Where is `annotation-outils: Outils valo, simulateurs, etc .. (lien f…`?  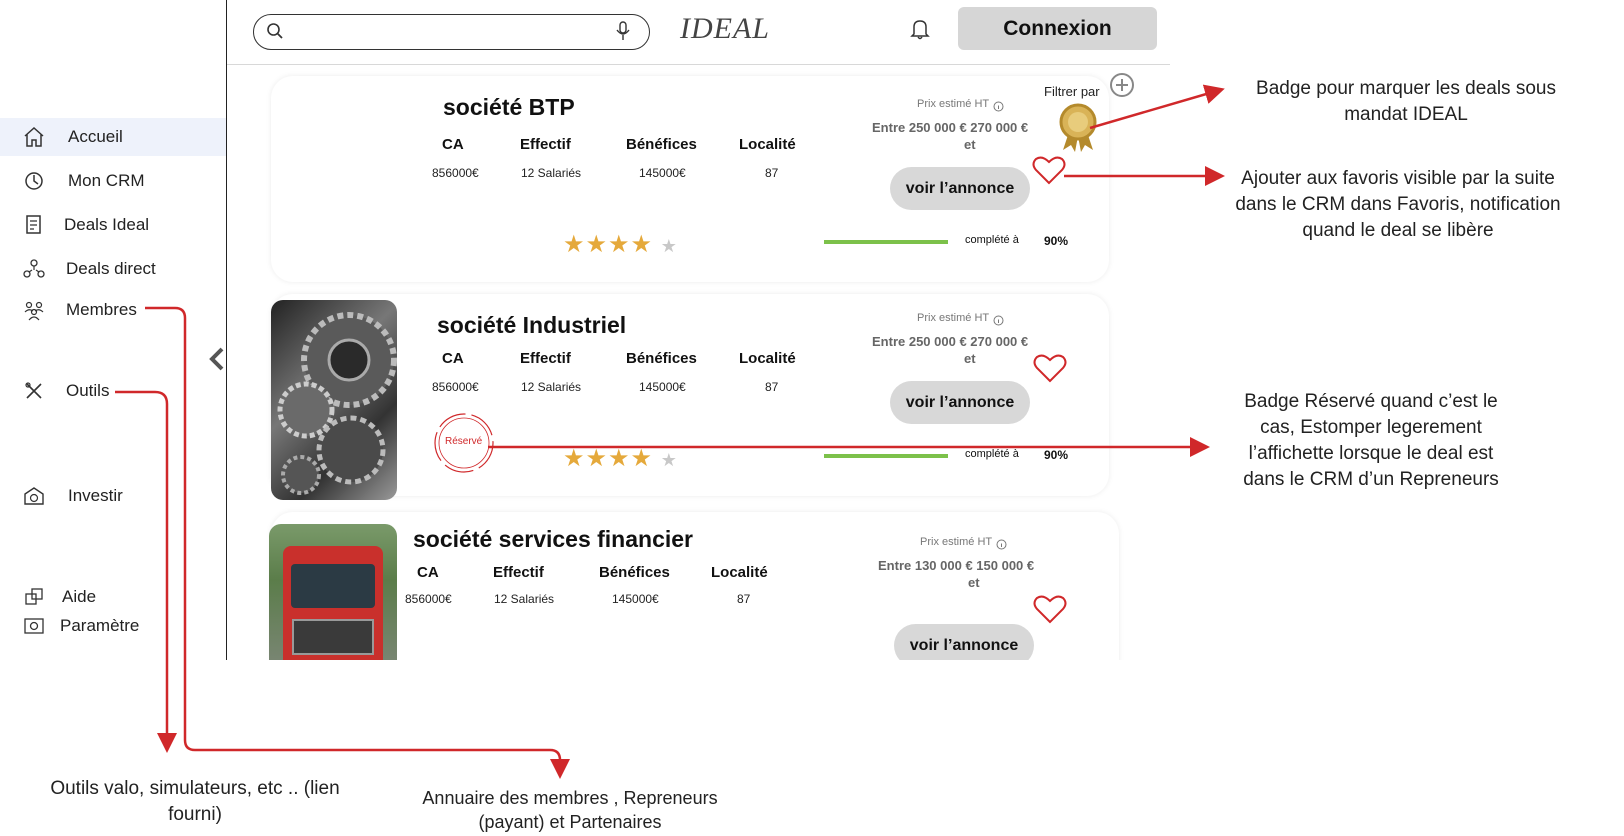
annotation-outils: Outils valo, simulateurs, etc .. (lien f… is located at coordinates (195, 801).